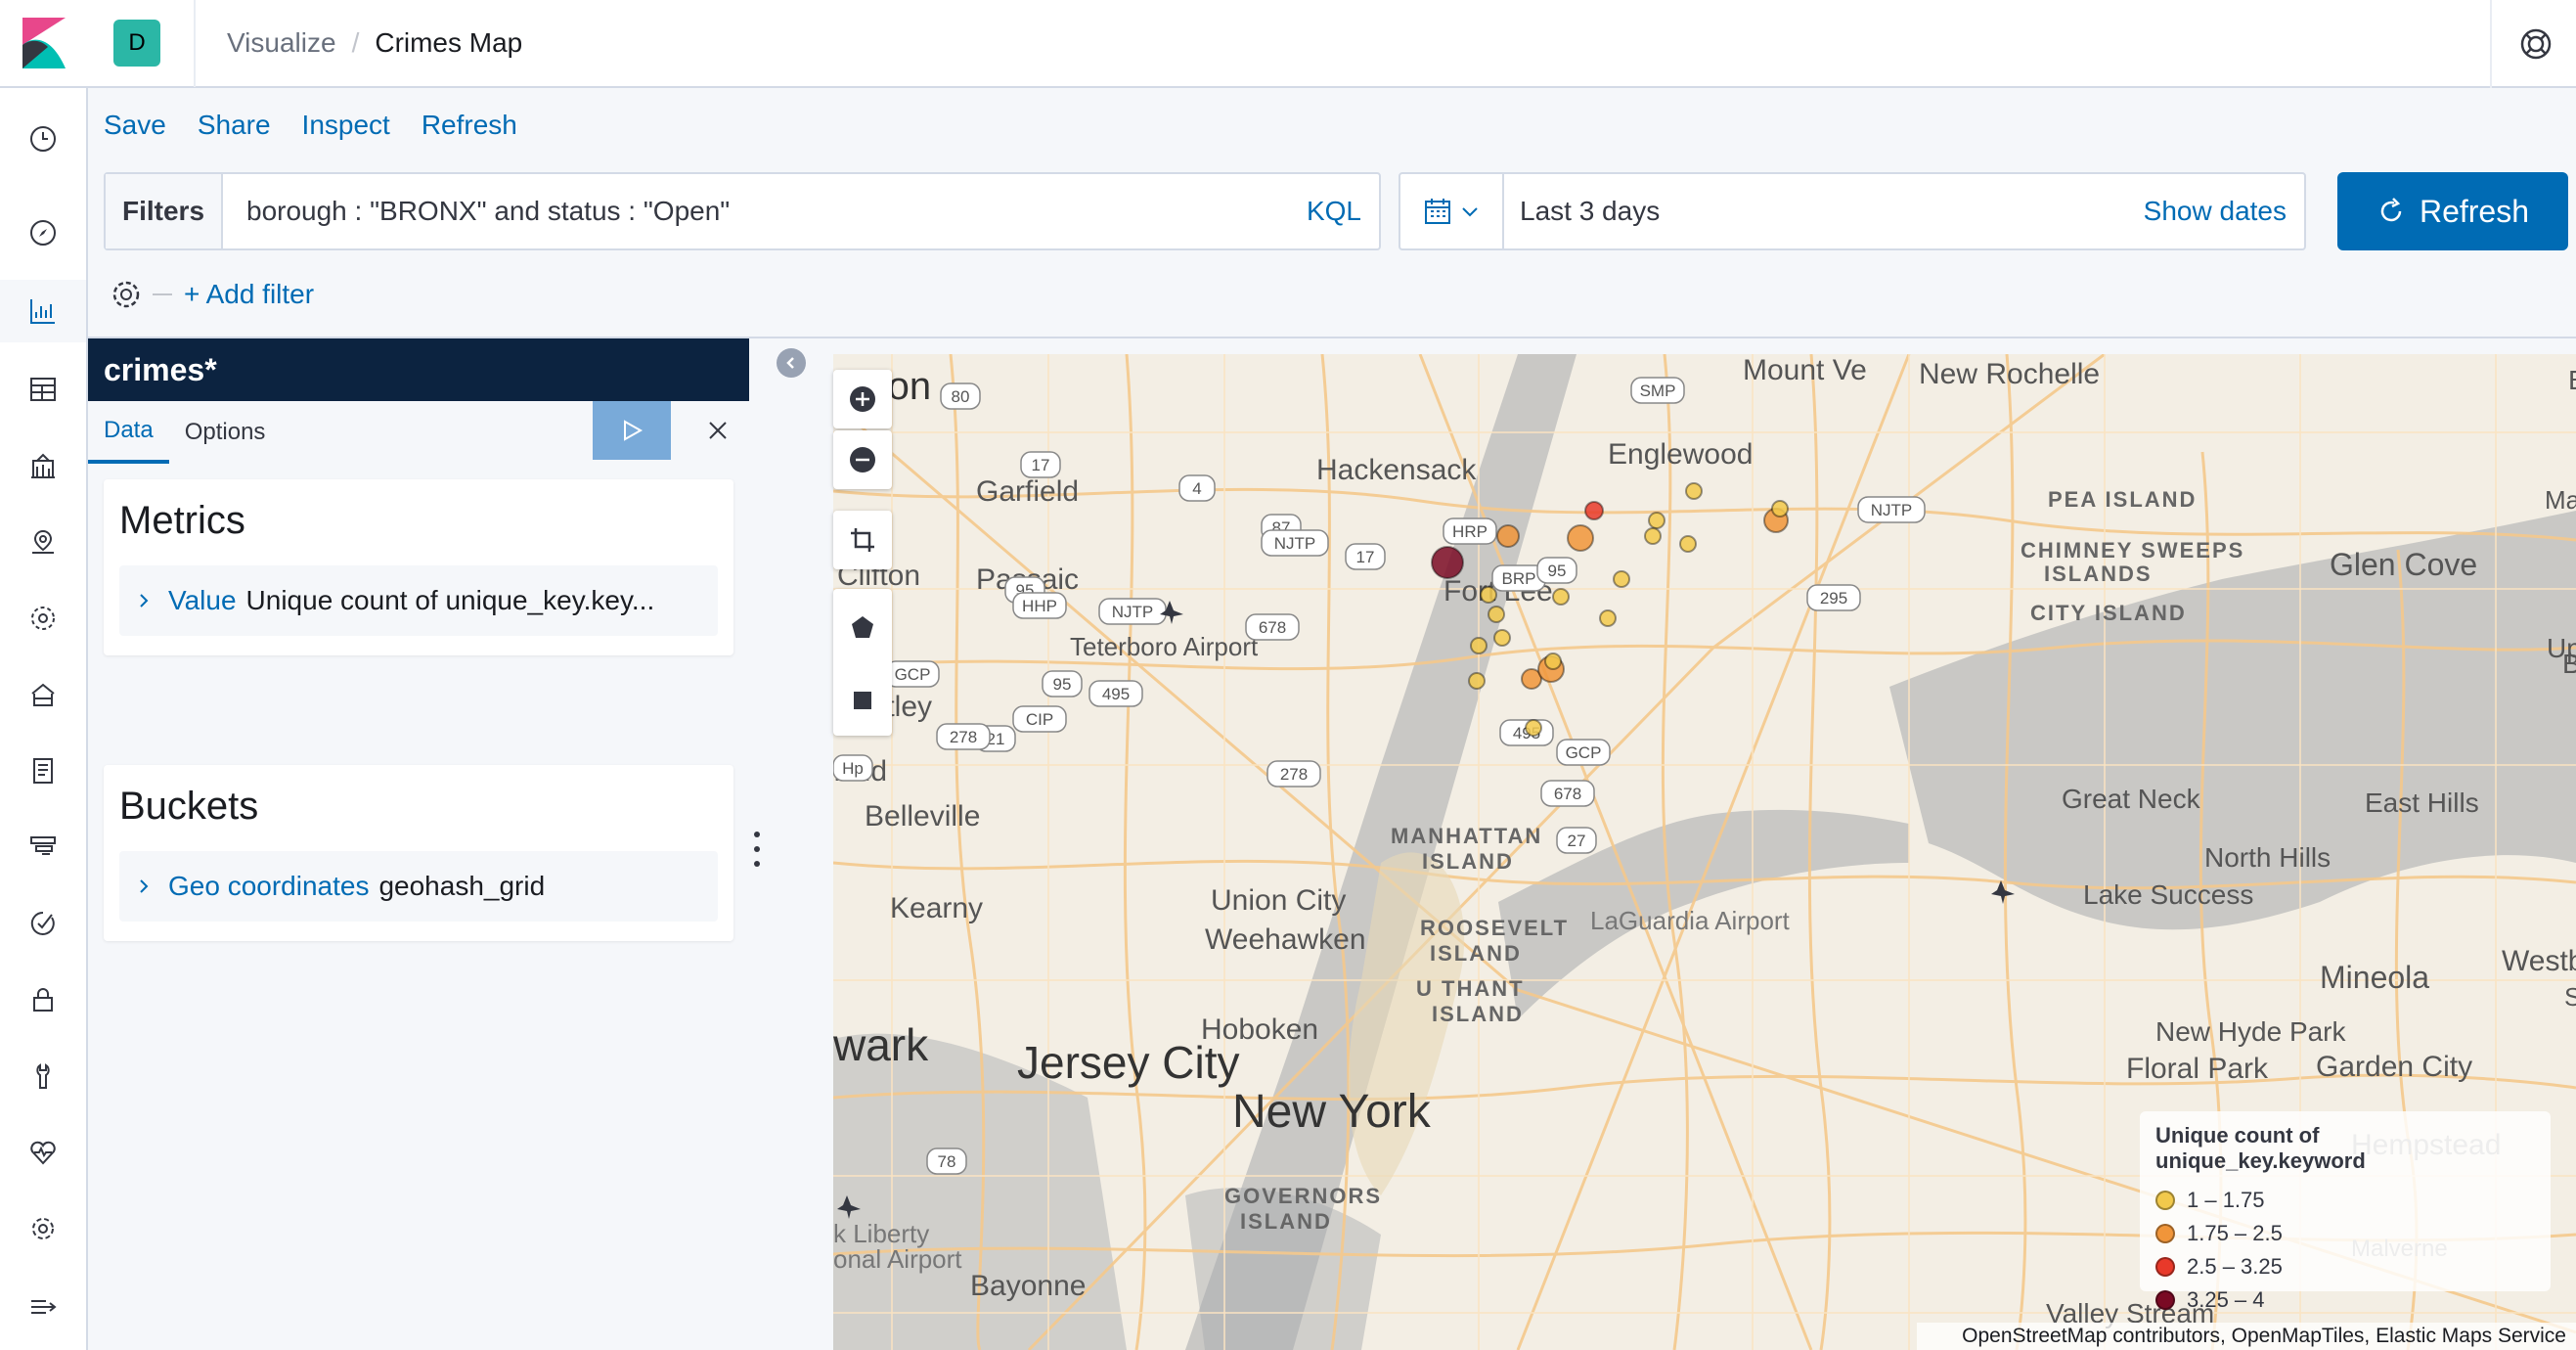 This screenshot has height=1350, width=2576. I want to click on nav-collapse, so click(43, 1307).